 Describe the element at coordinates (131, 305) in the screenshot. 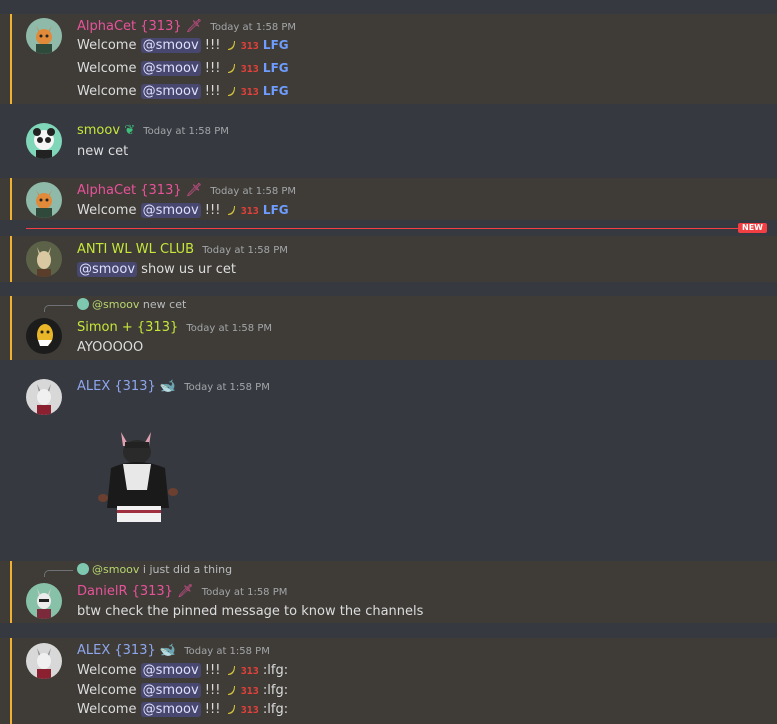

I see `reply-preview: @smoov new cet` at that location.